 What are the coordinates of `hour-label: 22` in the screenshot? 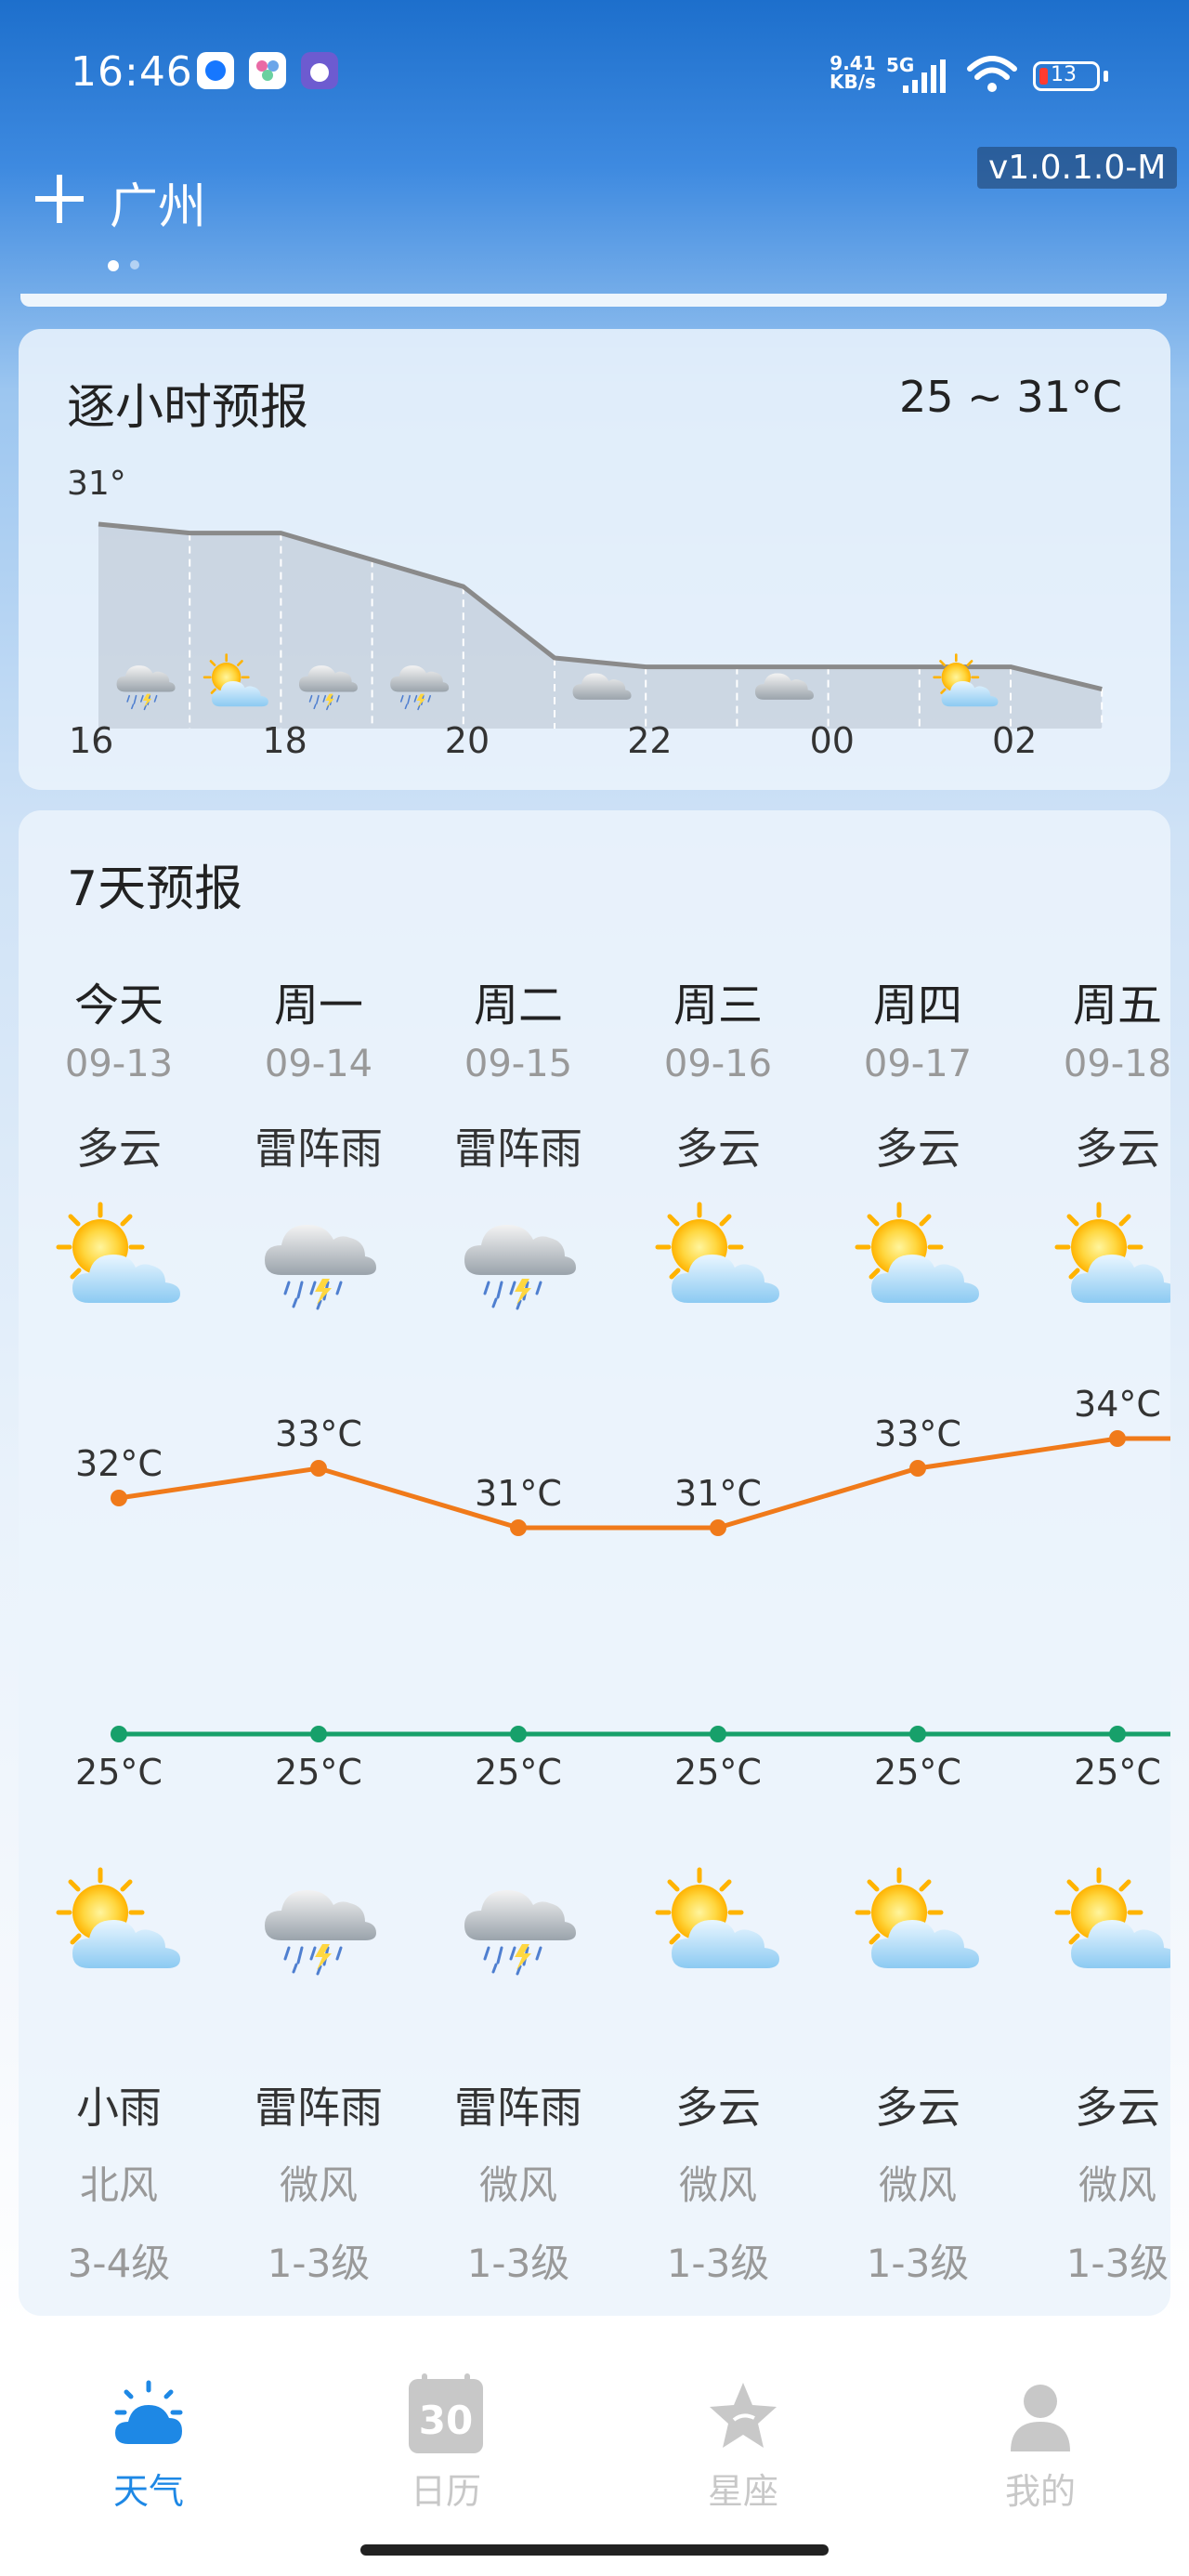 It's located at (649, 740).